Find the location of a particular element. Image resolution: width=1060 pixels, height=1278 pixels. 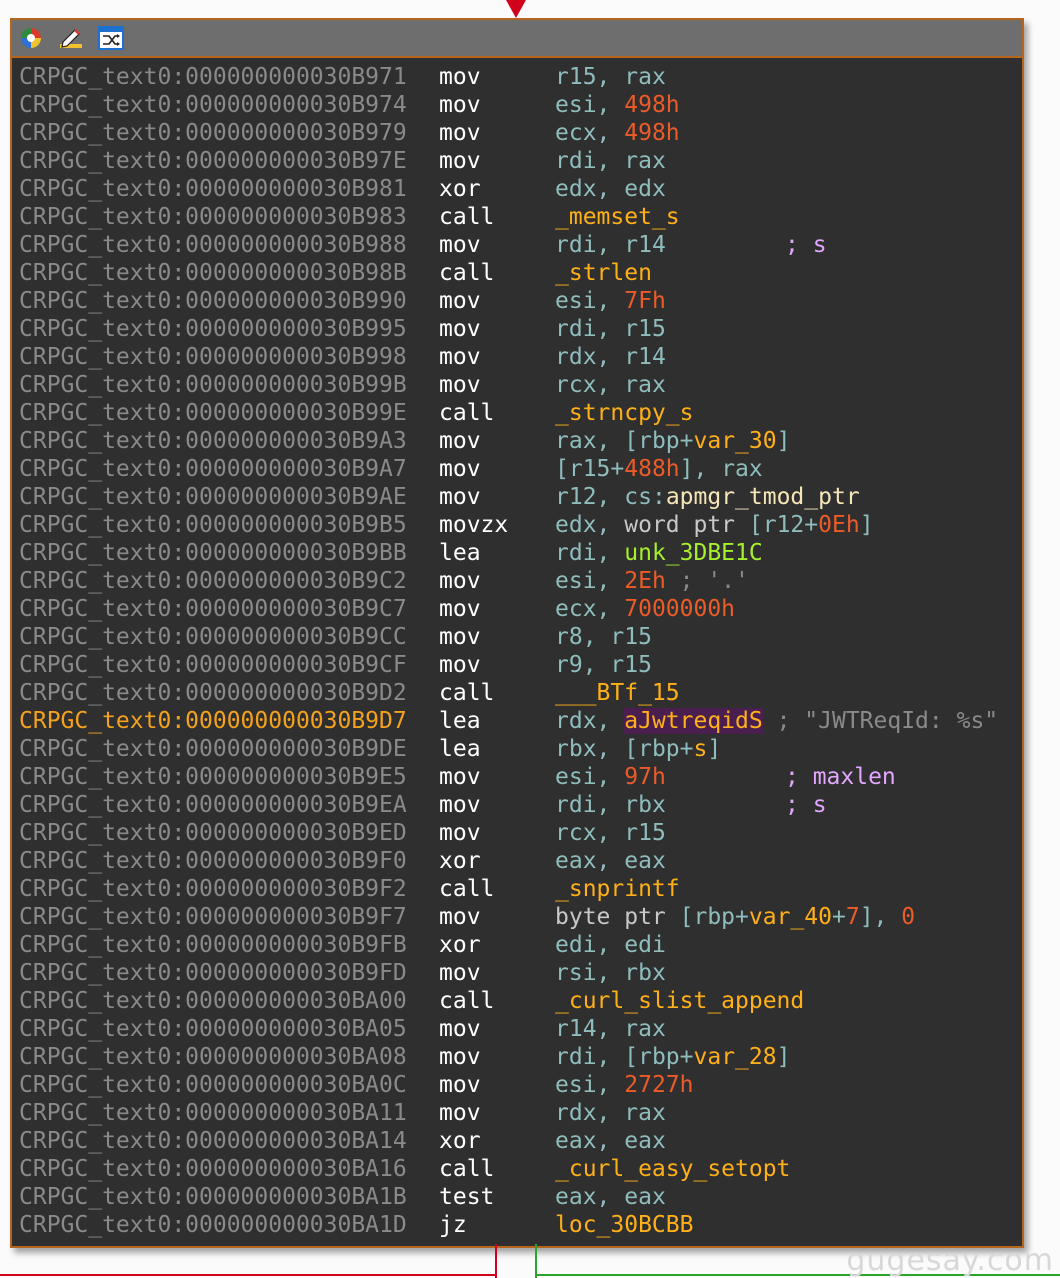

instruction-address: CRPGC_text0:000000000030BA16 is located at coordinates (213, 1169).